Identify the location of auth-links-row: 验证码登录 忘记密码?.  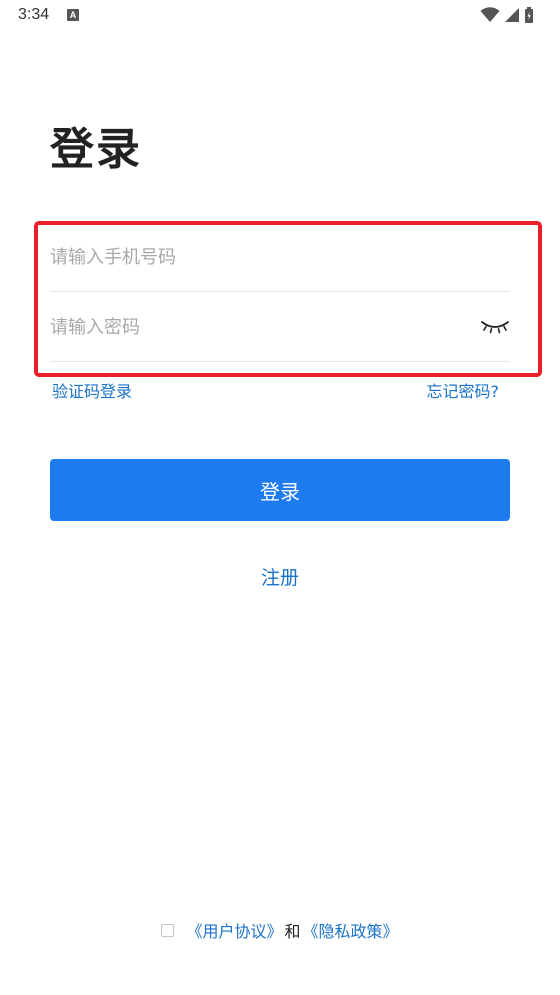
(275, 390).